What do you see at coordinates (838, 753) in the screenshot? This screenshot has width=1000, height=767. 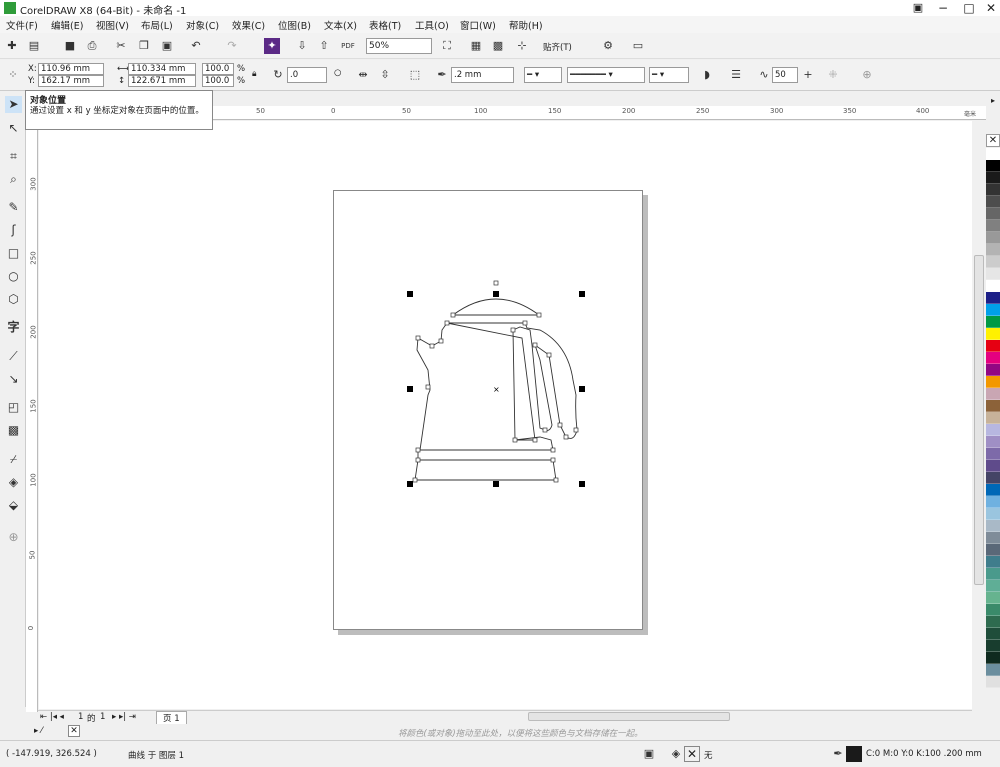 I see `outline-pen-status-icon: ✒` at bounding box center [838, 753].